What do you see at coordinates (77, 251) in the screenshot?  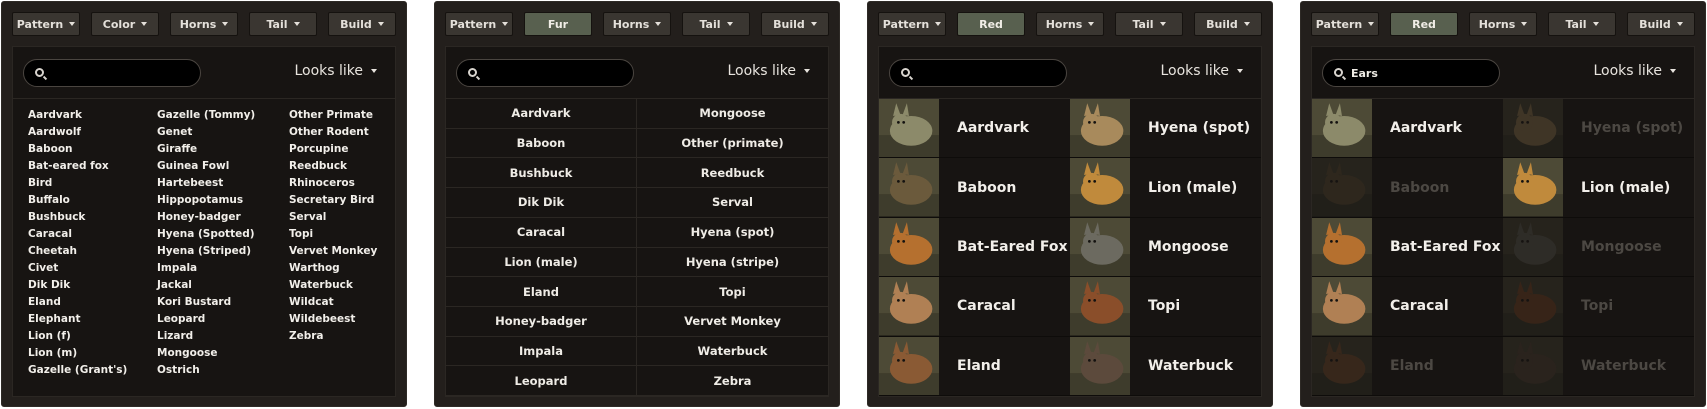 I see `animal-list-item: Cheetah` at bounding box center [77, 251].